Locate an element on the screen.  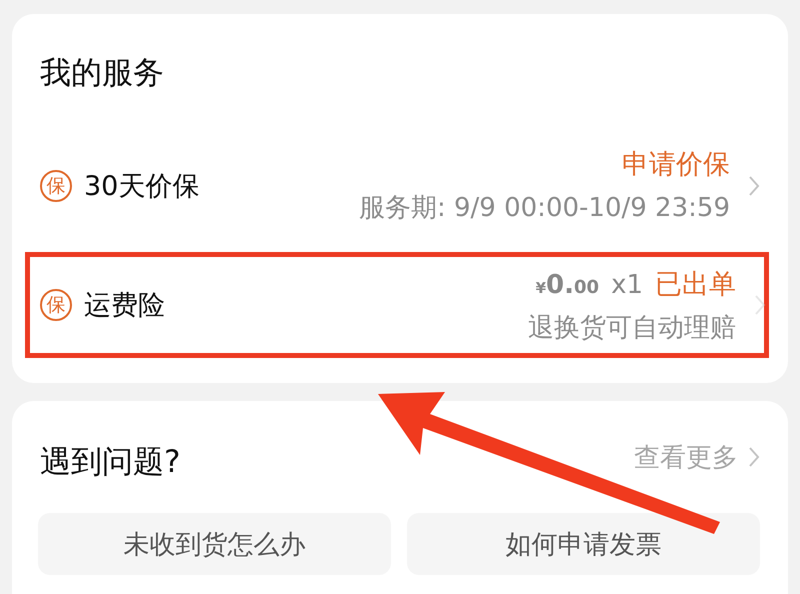
detail-text: 退换货可自动理赔 is located at coordinates (632, 328).